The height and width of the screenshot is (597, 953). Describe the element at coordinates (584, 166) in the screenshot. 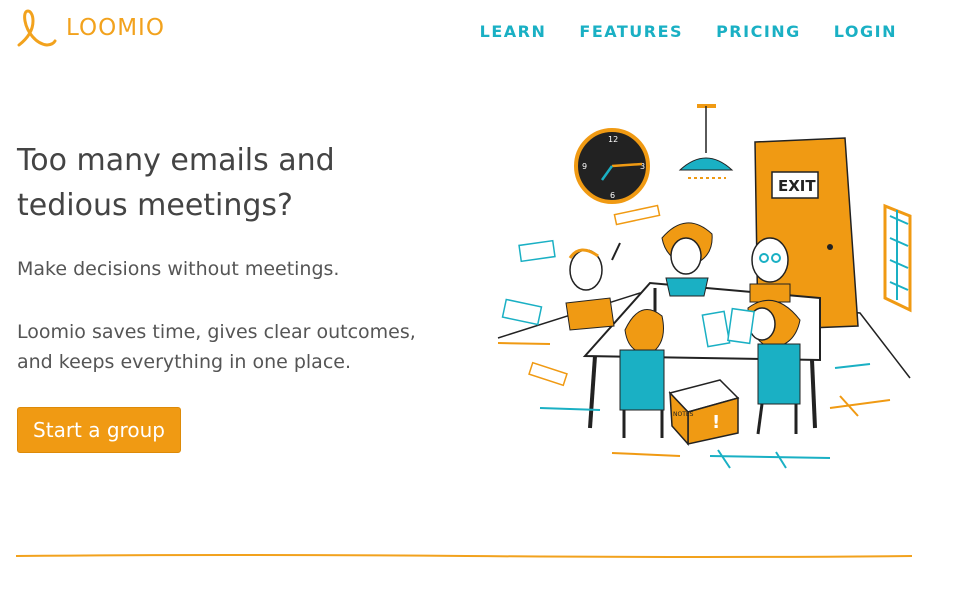

I see `clock-number: 9` at that location.